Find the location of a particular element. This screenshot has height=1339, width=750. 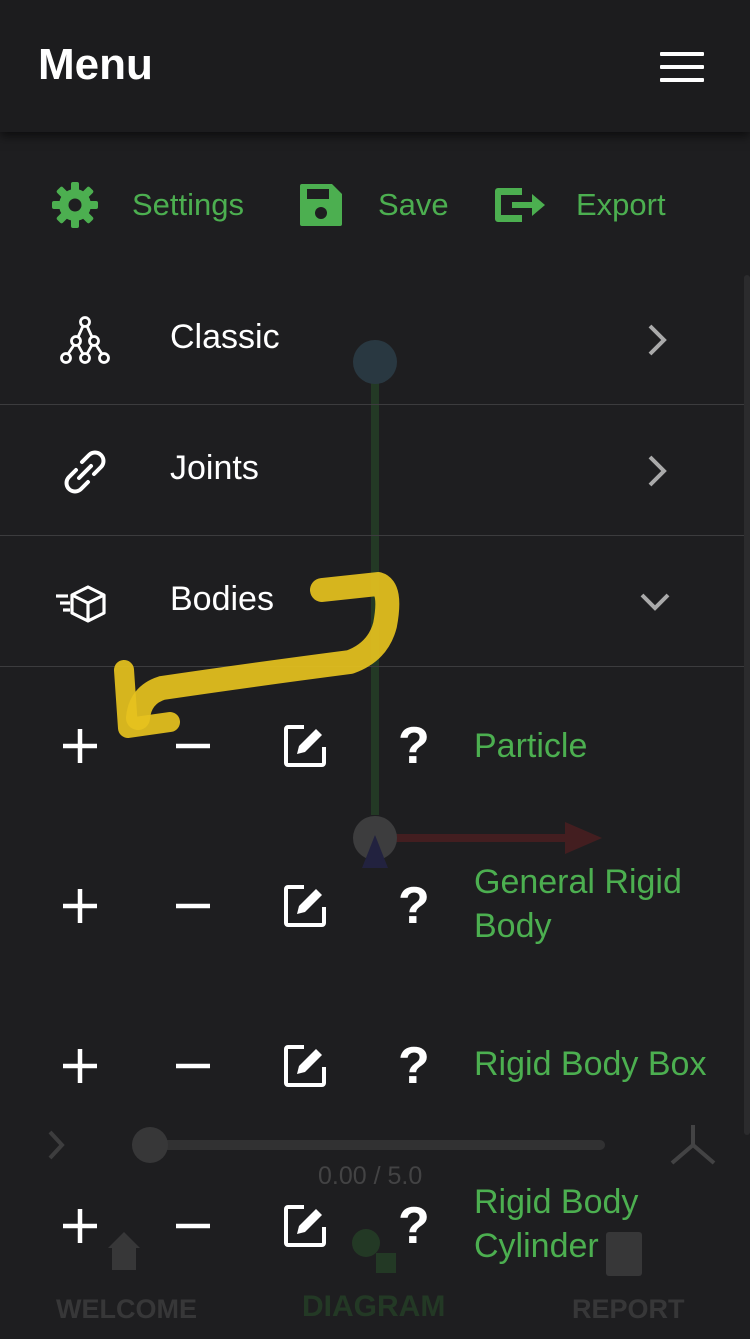

scrollbar is located at coordinates (747, 705).